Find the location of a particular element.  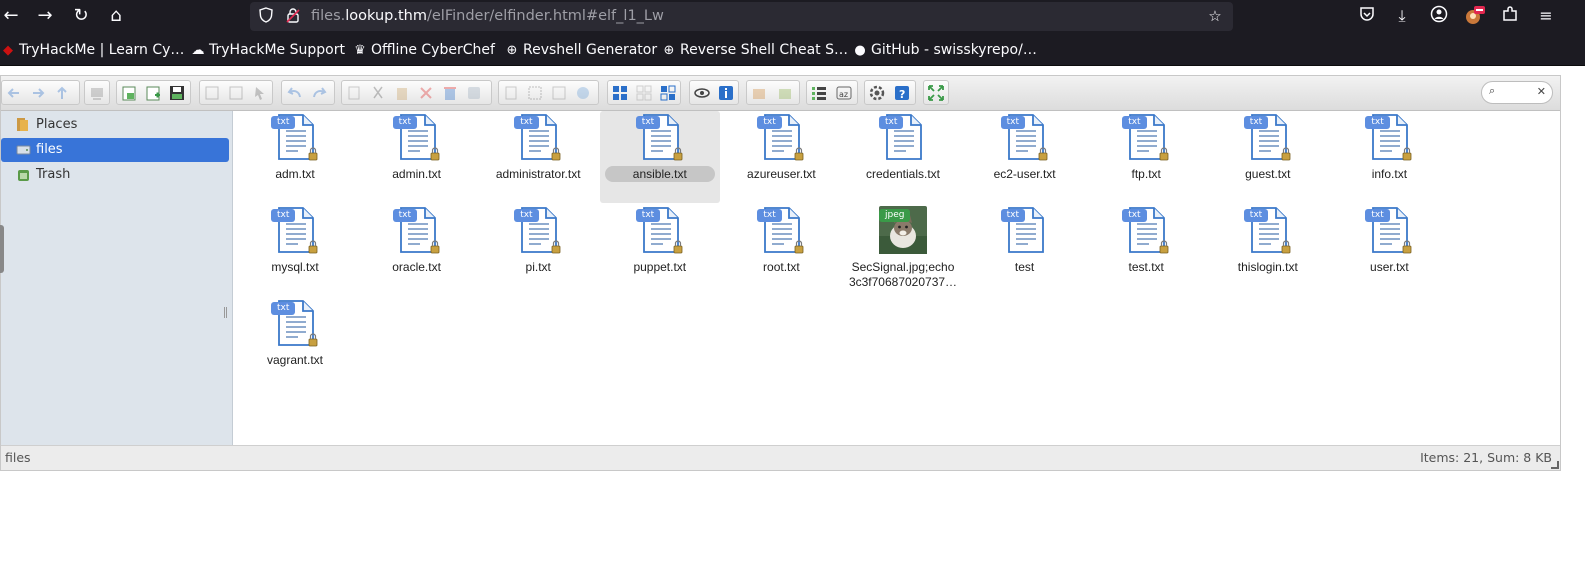

back-button is located at coordinates (14, 93).